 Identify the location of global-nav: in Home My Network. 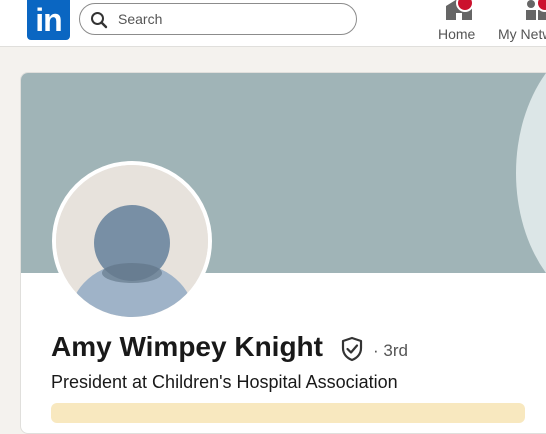
(273, 23).